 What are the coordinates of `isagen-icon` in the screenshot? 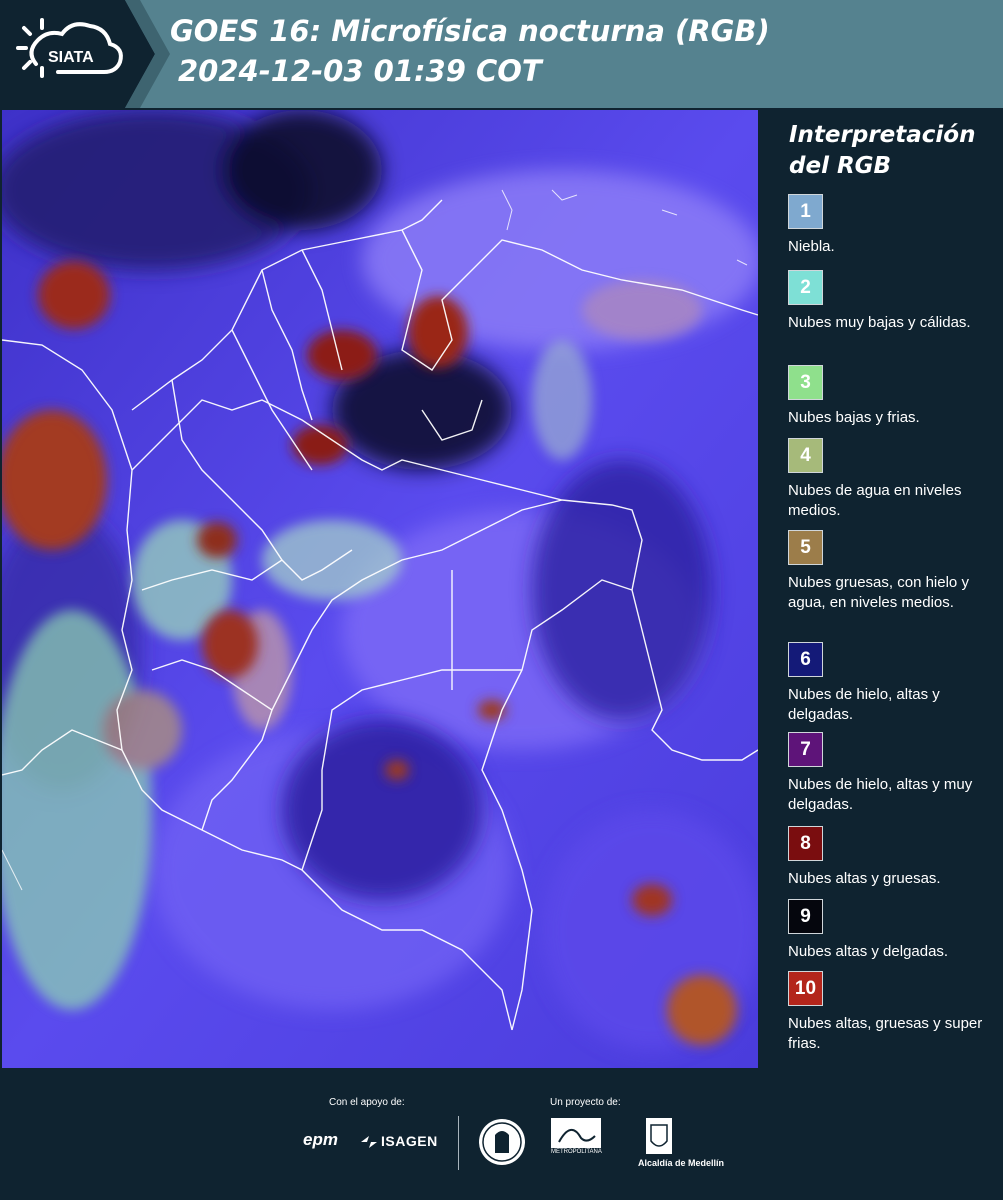 It's located at (369, 1142).